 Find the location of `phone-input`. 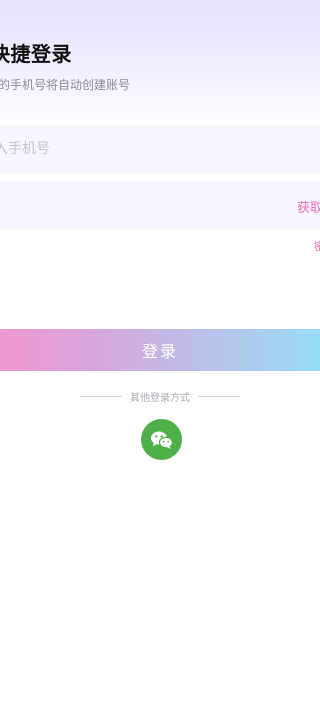

phone-input is located at coordinates (137, 149).